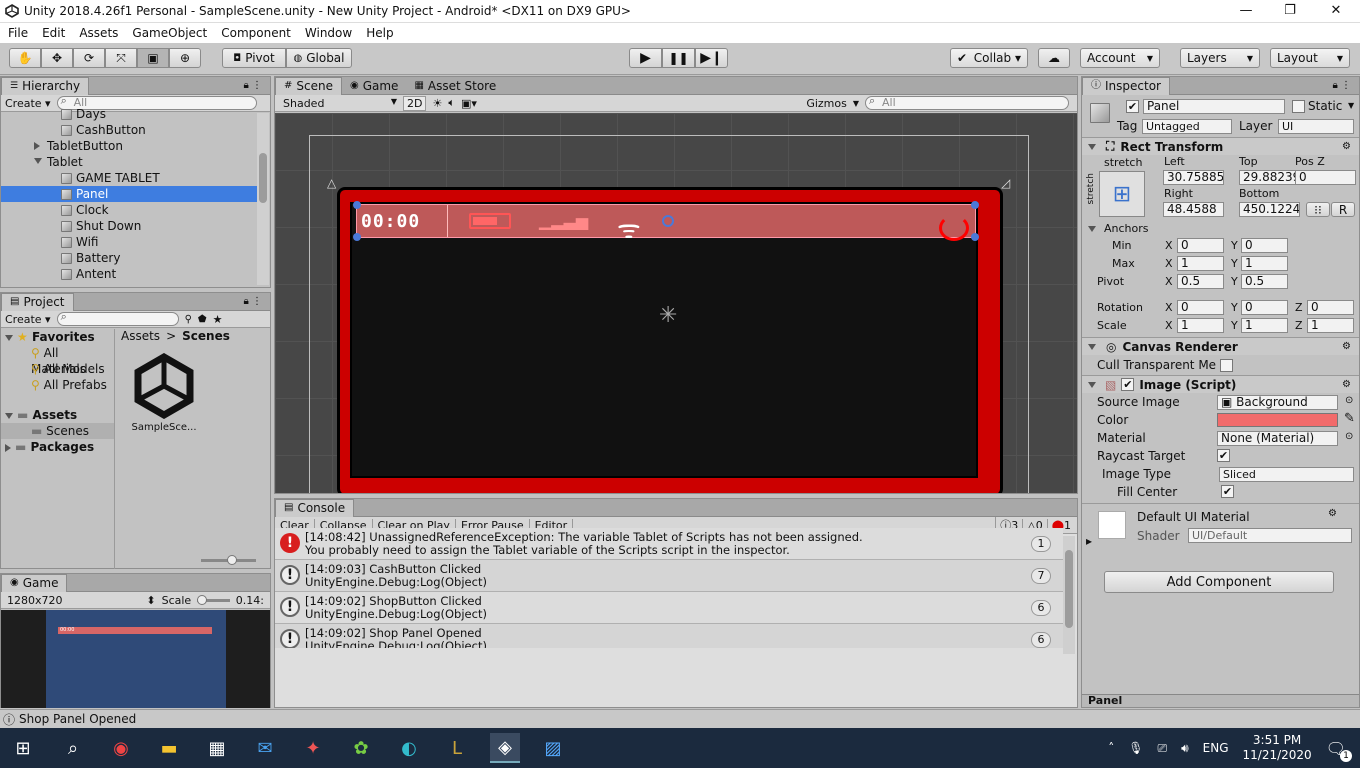 The width and height of the screenshot is (1360, 768). I want to click on transform-tool-button: ⊕, so click(185, 58).